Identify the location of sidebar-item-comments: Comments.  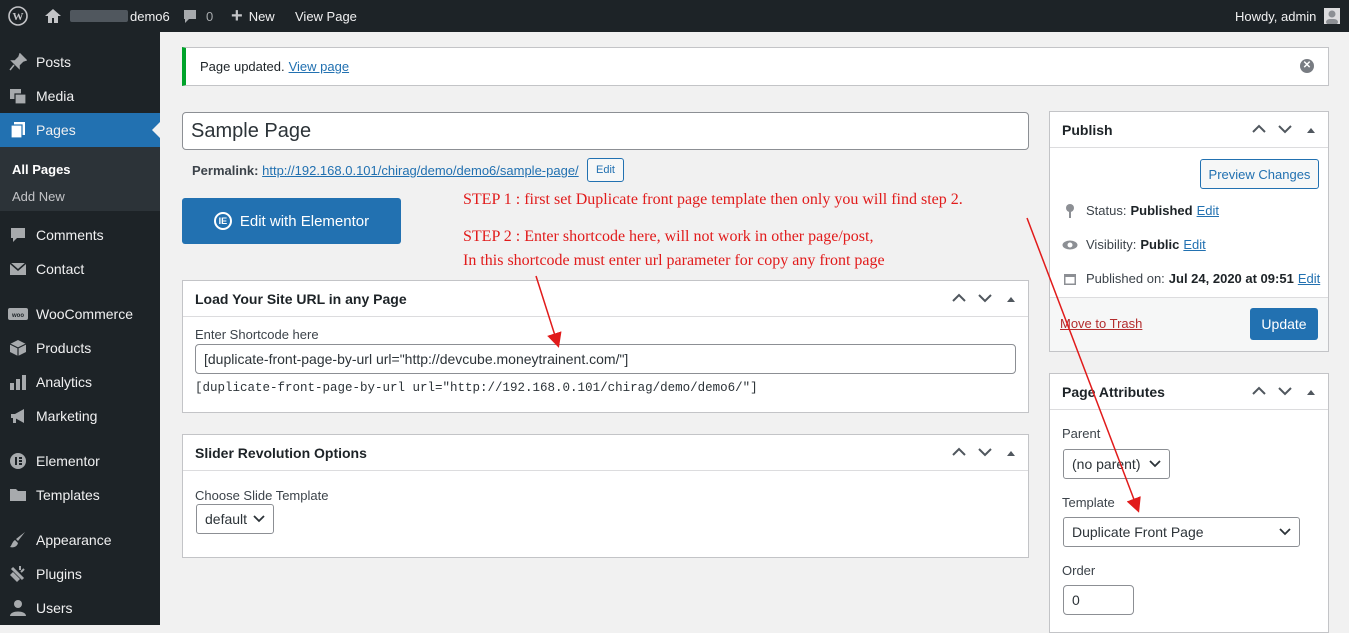
(80, 235).